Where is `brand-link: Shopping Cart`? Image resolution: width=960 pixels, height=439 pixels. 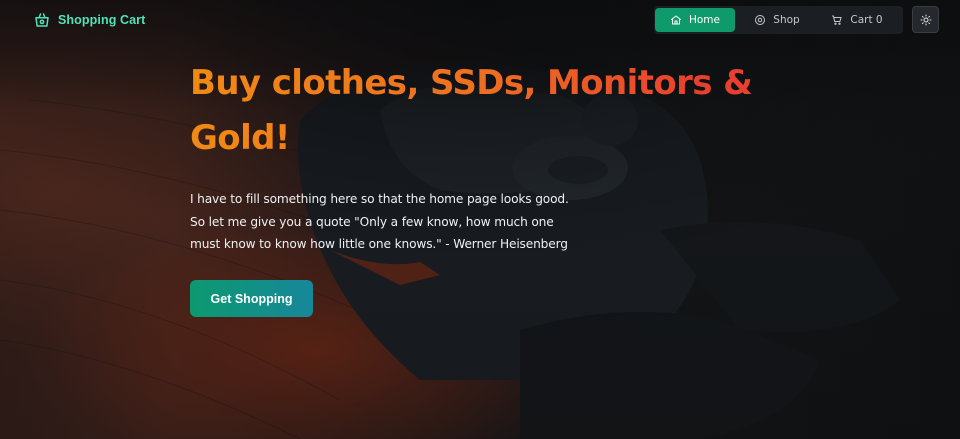
brand-link: Shopping Cart is located at coordinates (89, 20).